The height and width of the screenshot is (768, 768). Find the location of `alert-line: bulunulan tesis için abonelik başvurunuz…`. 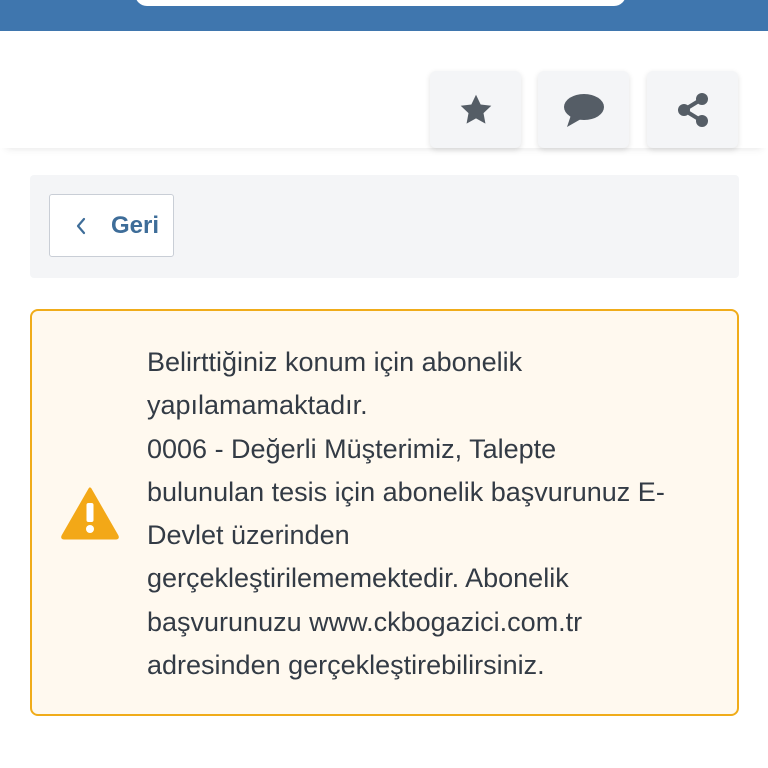

alert-line: bulunulan tesis için abonelik başvurunuz… is located at coordinates (406, 491).